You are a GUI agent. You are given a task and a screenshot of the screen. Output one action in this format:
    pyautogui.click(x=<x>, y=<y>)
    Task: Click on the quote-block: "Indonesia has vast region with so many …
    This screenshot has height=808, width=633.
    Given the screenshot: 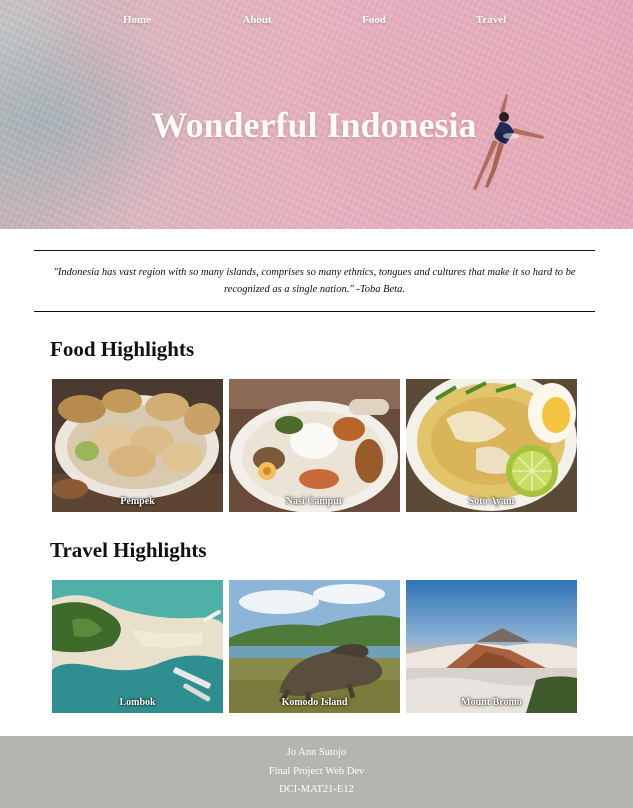 What is the action you would take?
    pyautogui.click(x=314, y=281)
    